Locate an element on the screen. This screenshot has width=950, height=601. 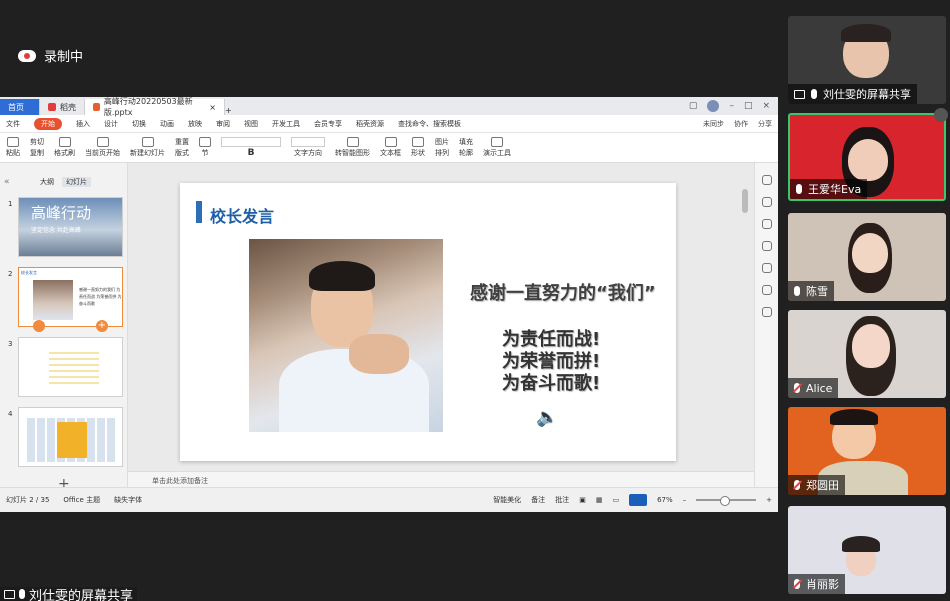
participant-tile: 郑圆田 is located at coordinates (867, 451).